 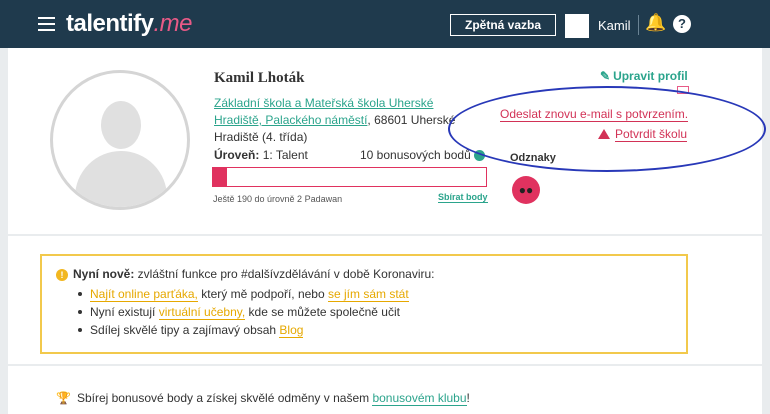 I want to click on collect-points-link: Sbírat body, so click(x=463, y=197).